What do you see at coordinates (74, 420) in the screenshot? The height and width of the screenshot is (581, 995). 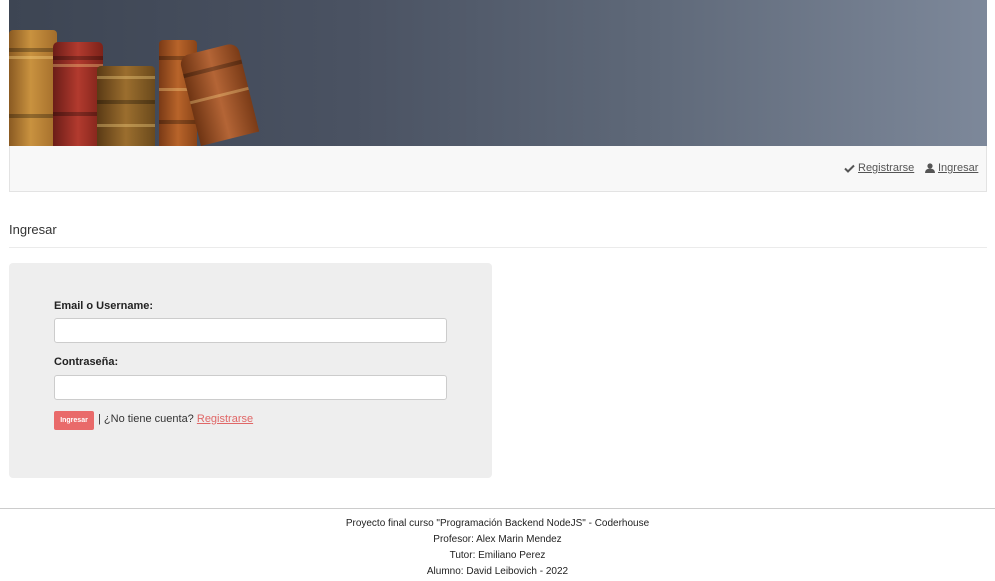 I see `login-submit-button: Ingresar` at bounding box center [74, 420].